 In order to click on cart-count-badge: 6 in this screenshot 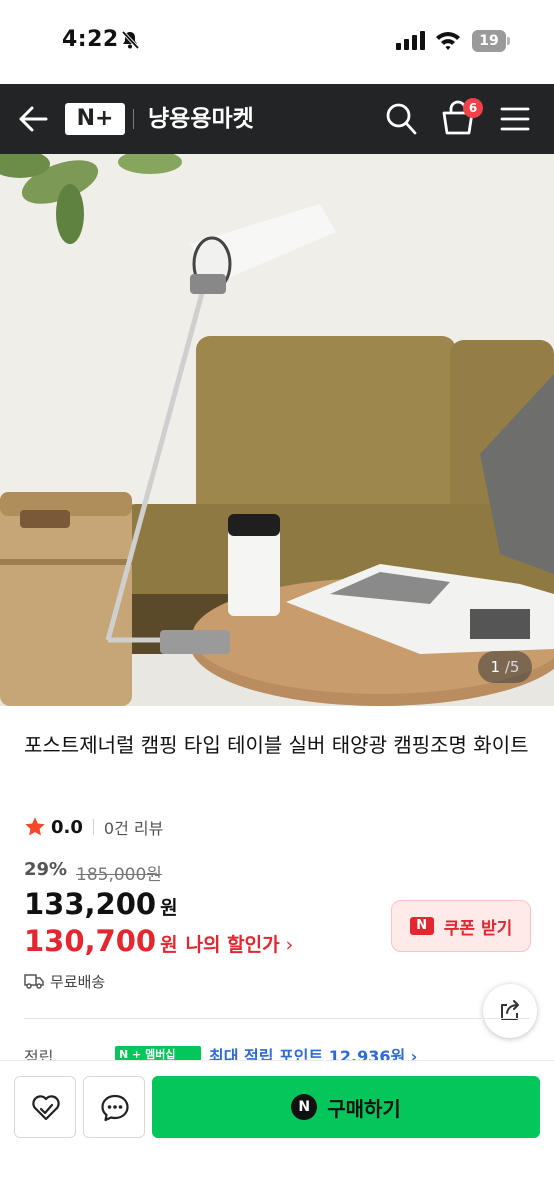, I will do `click(473, 108)`.